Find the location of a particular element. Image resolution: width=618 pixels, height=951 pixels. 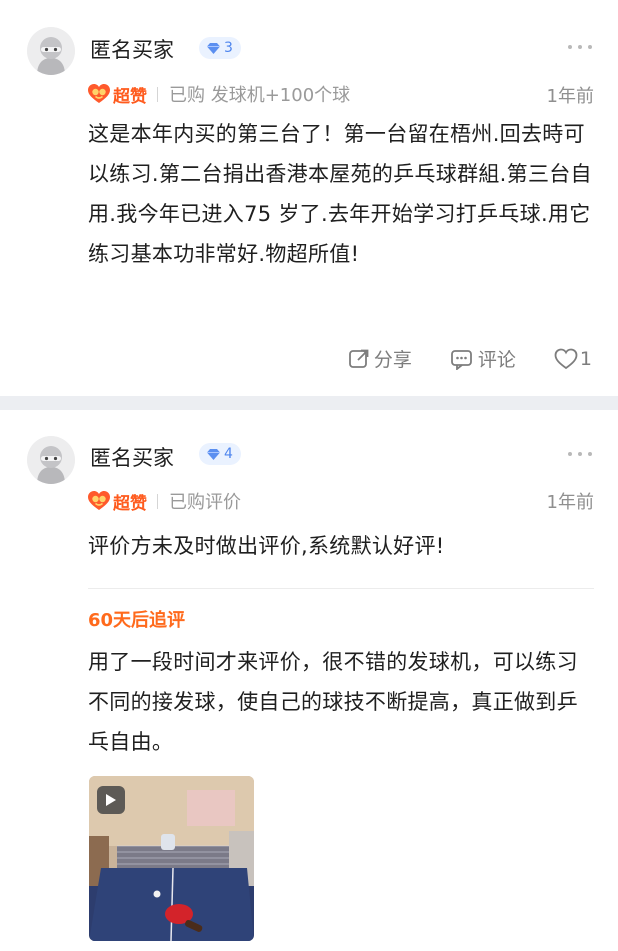

section-divider is located at coordinates (309, 403).